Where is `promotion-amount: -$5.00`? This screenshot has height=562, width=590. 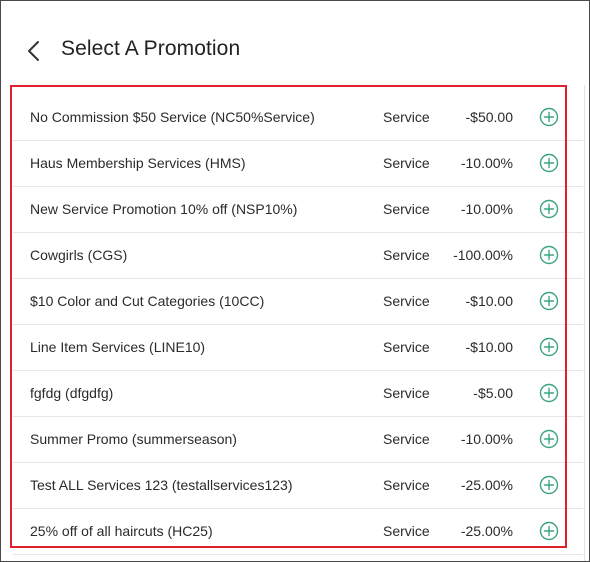 promotion-amount: -$5.00 is located at coordinates (493, 393).